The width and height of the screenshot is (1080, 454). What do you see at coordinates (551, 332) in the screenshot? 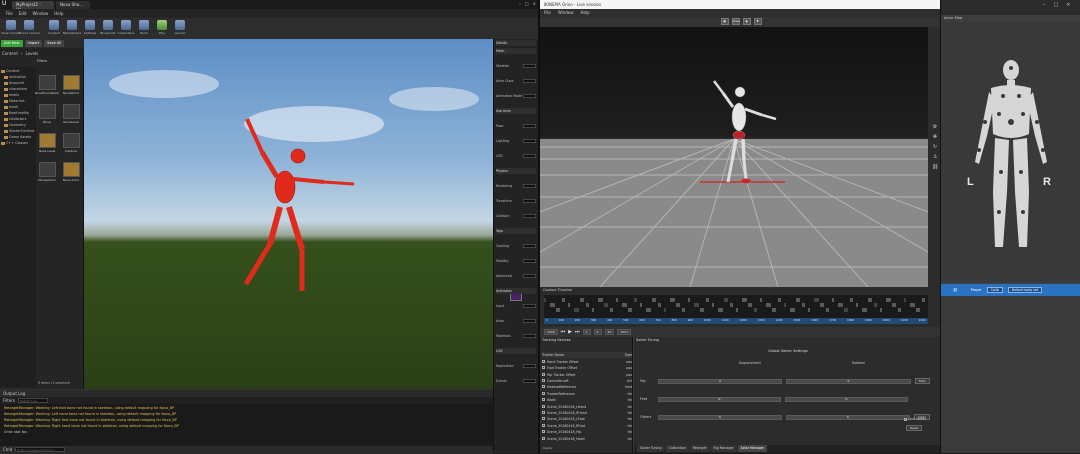
I see `frame-field: 1920` at bounding box center [551, 332].